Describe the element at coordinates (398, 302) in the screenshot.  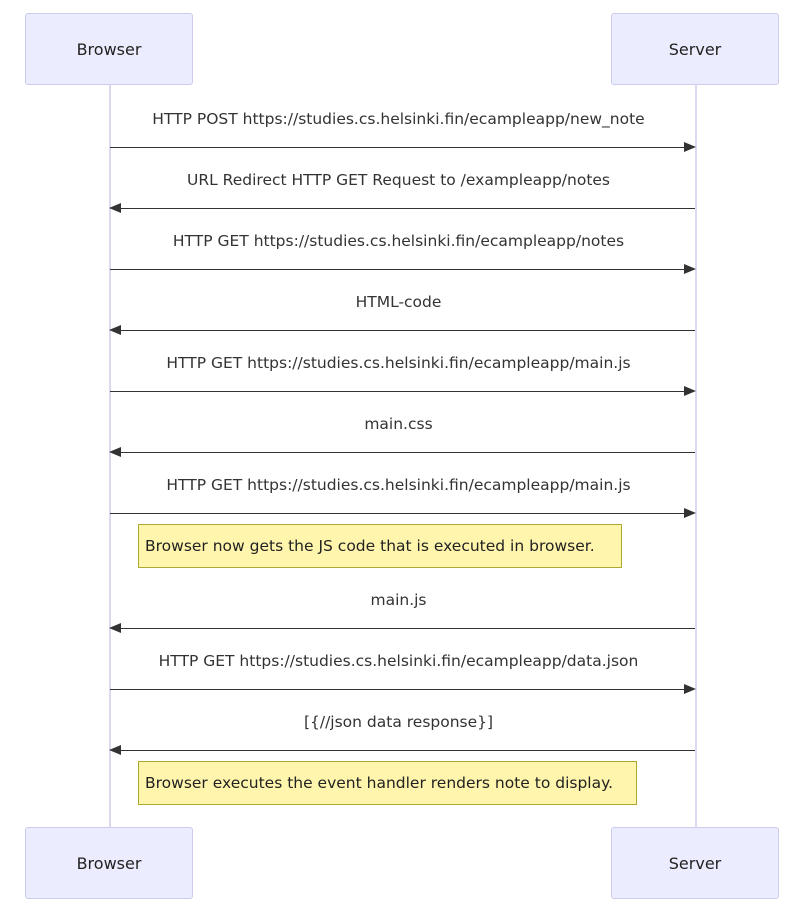
I see `message-label: HTML-code` at that location.